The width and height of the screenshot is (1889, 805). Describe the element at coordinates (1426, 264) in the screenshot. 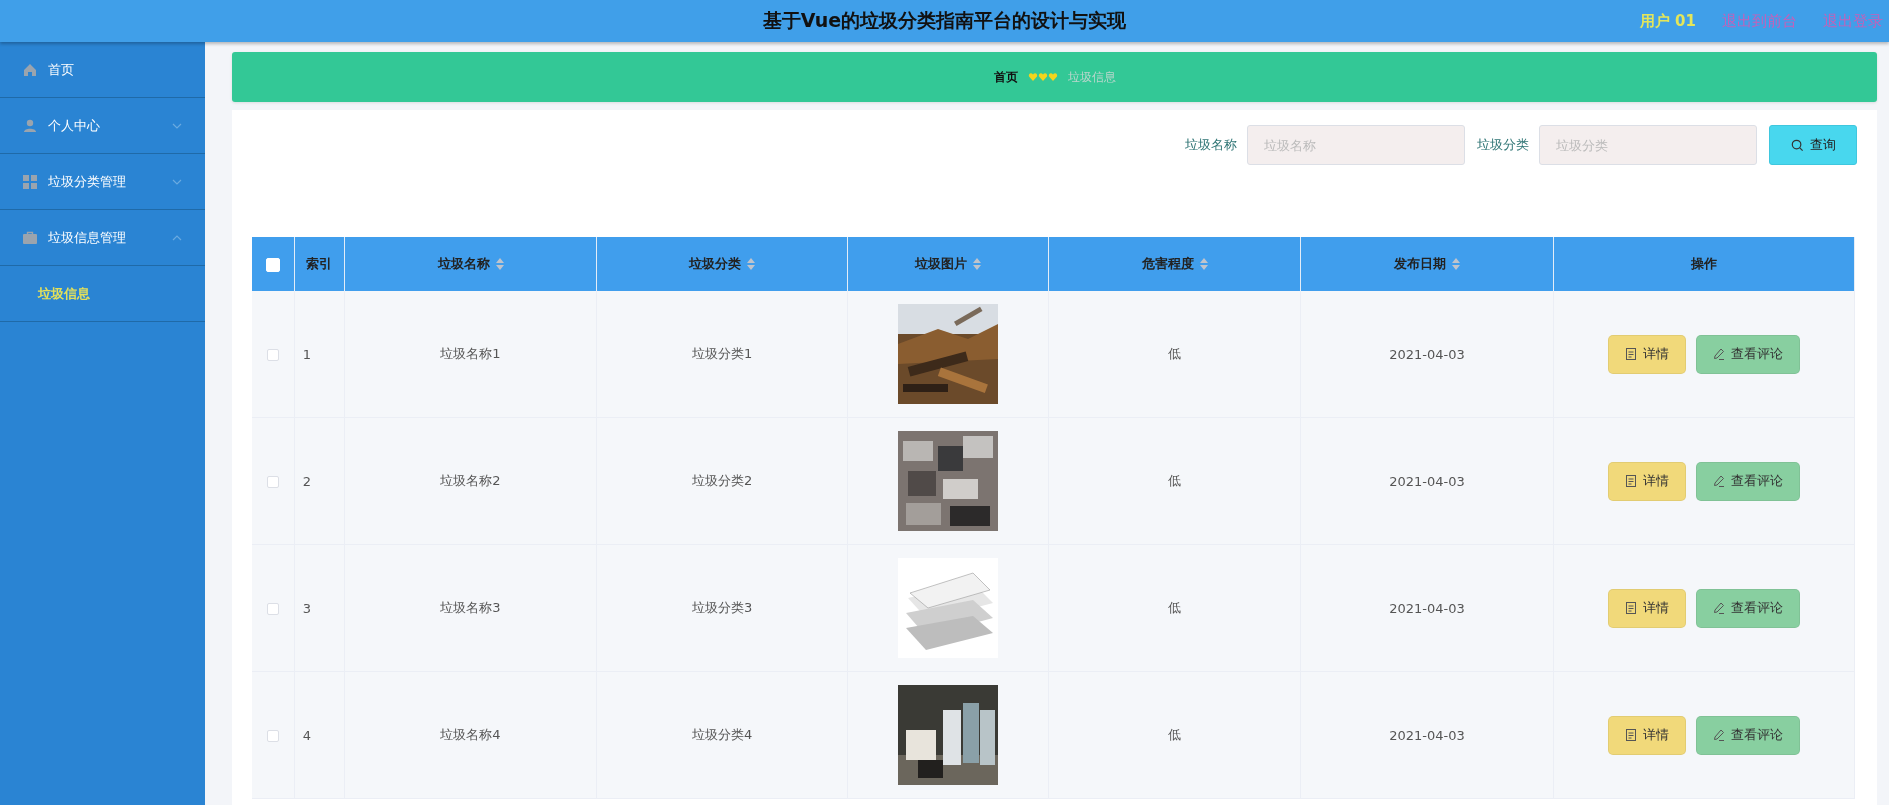

I see `column-header: 发布日期` at that location.